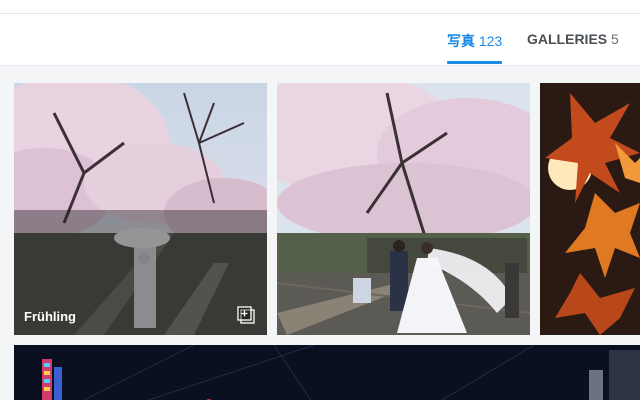  I want to click on photo-tile-night-city, so click(327, 372).